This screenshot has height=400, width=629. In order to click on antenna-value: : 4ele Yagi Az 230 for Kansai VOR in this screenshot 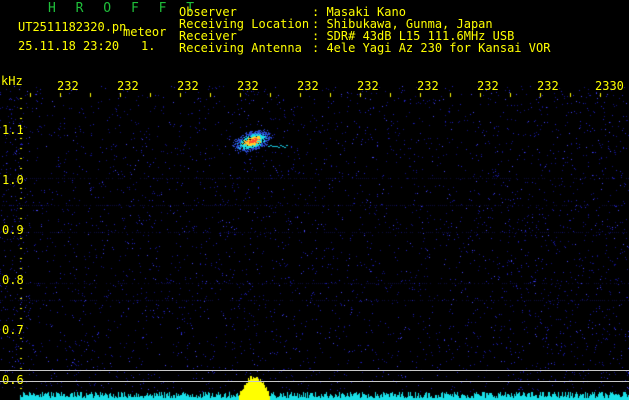, I will do `click(431, 48)`.